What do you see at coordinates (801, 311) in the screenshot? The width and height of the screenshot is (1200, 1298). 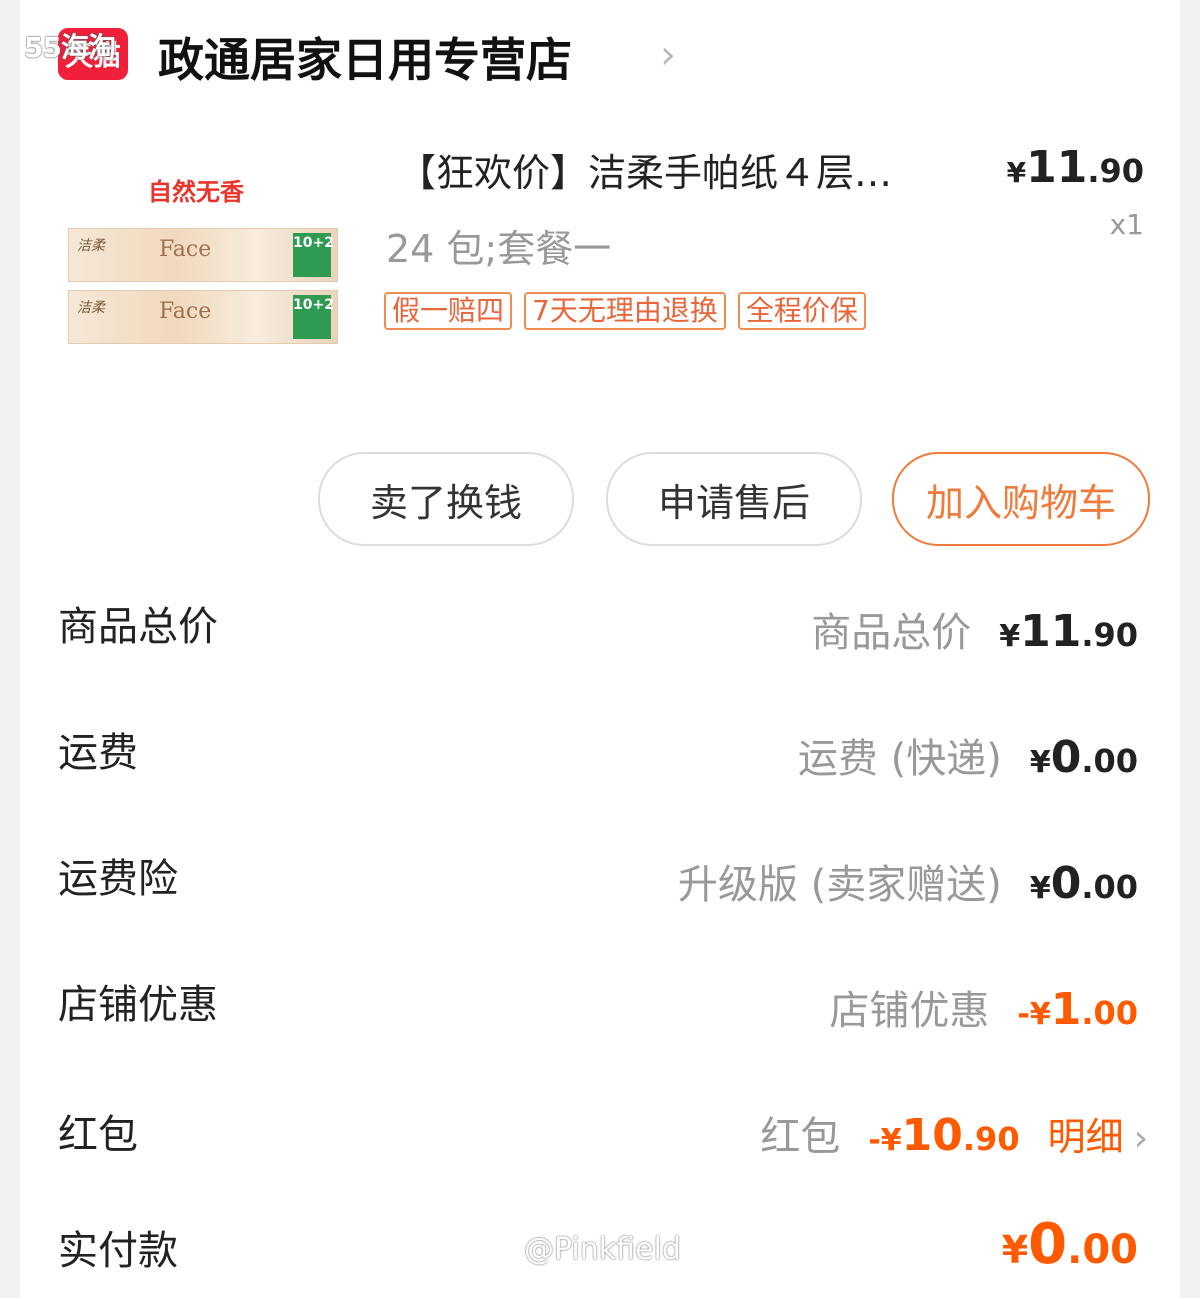 I see `tag-price-protection: 全程价保` at bounding box center [801, 311].